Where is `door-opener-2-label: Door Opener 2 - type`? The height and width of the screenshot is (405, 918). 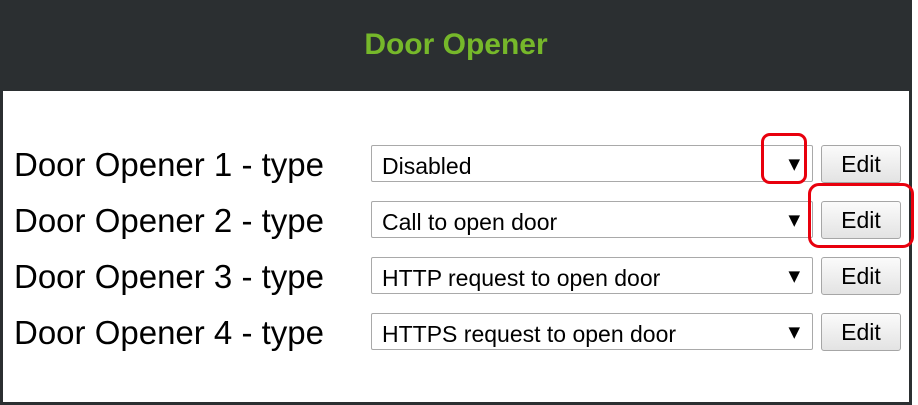 door-opener-2-label: Door Opener 2 - type is located at coordinates (169, 220).